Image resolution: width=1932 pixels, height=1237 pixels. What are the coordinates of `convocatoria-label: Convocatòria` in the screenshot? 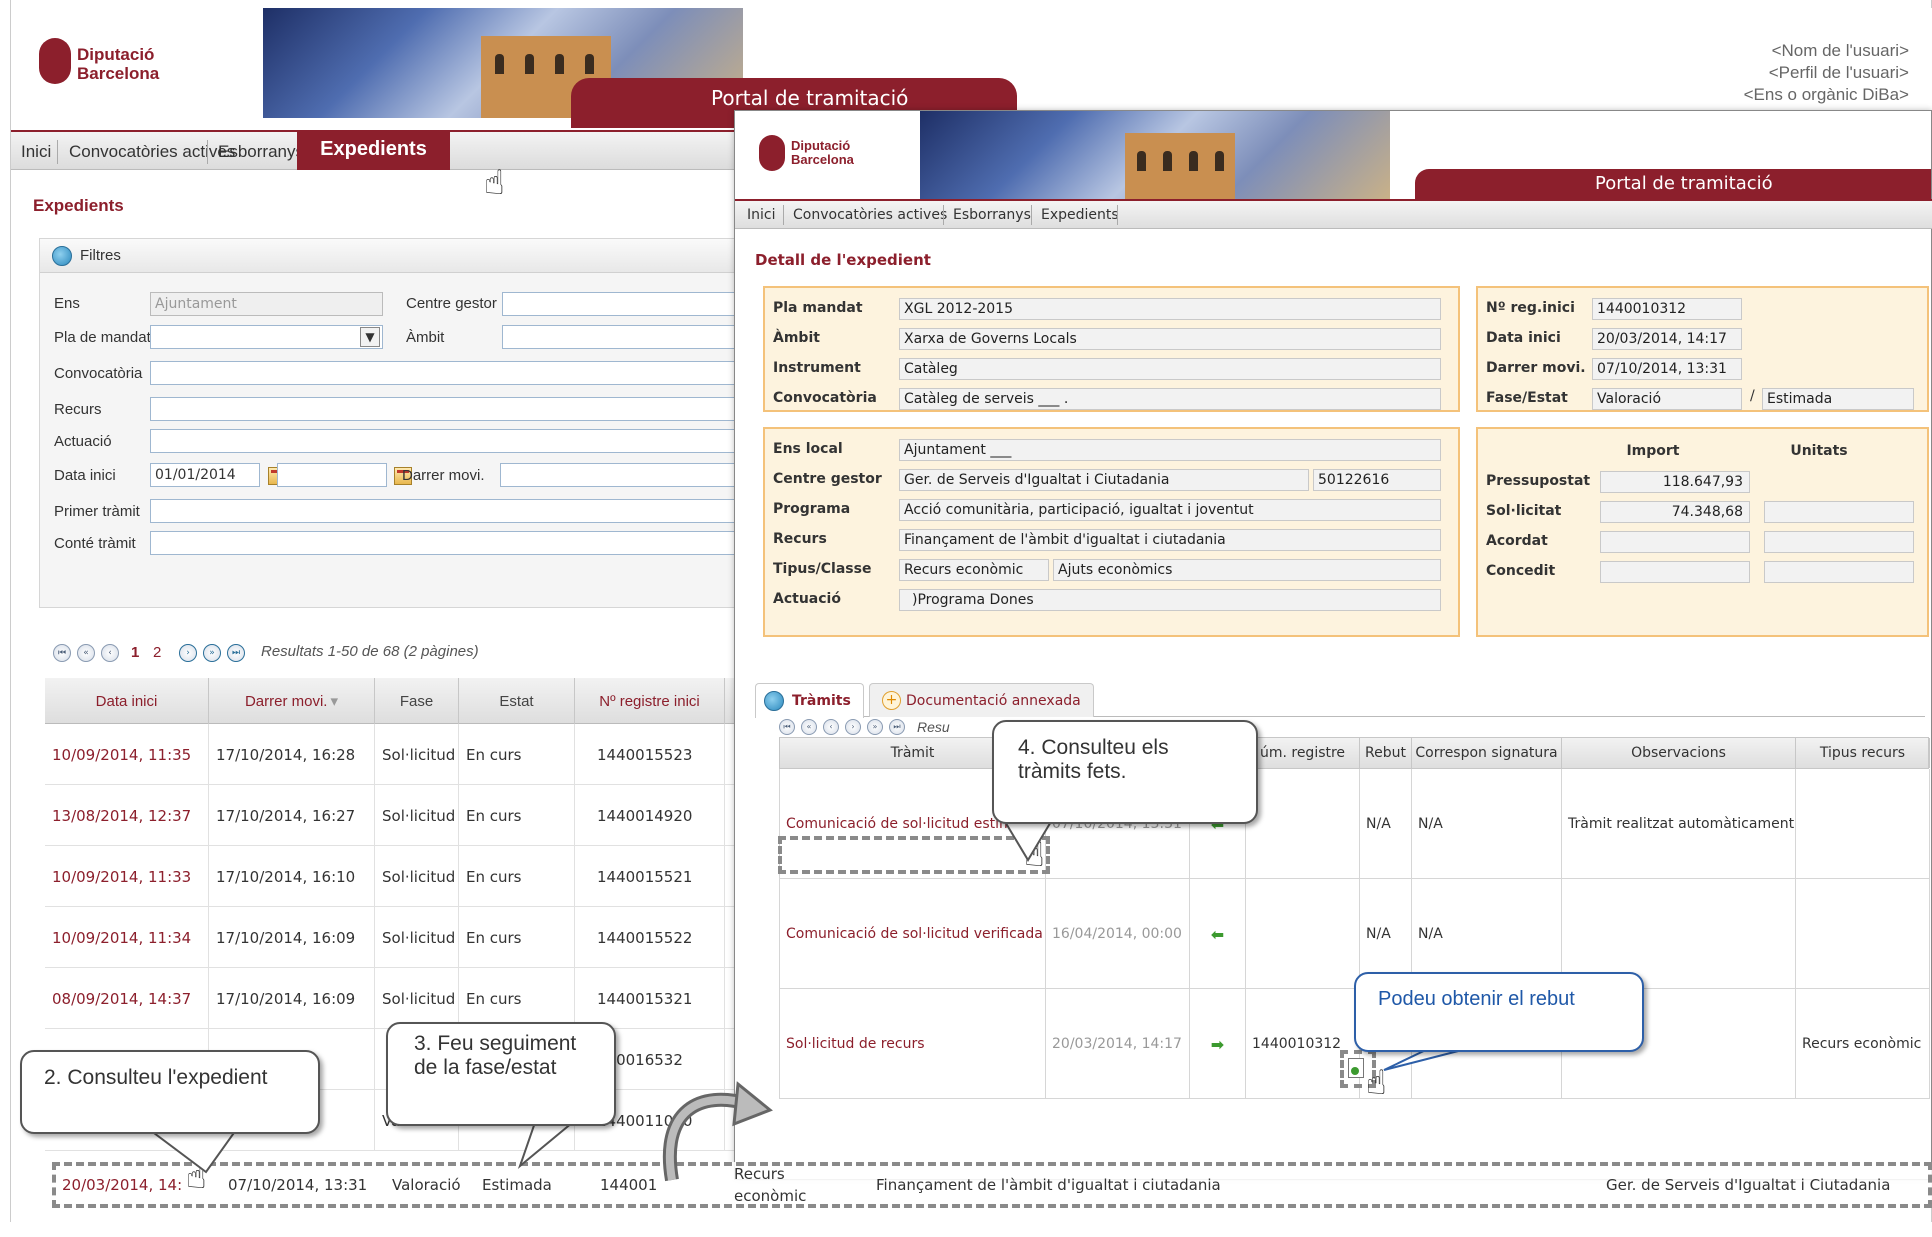 It's located at (98, 373).